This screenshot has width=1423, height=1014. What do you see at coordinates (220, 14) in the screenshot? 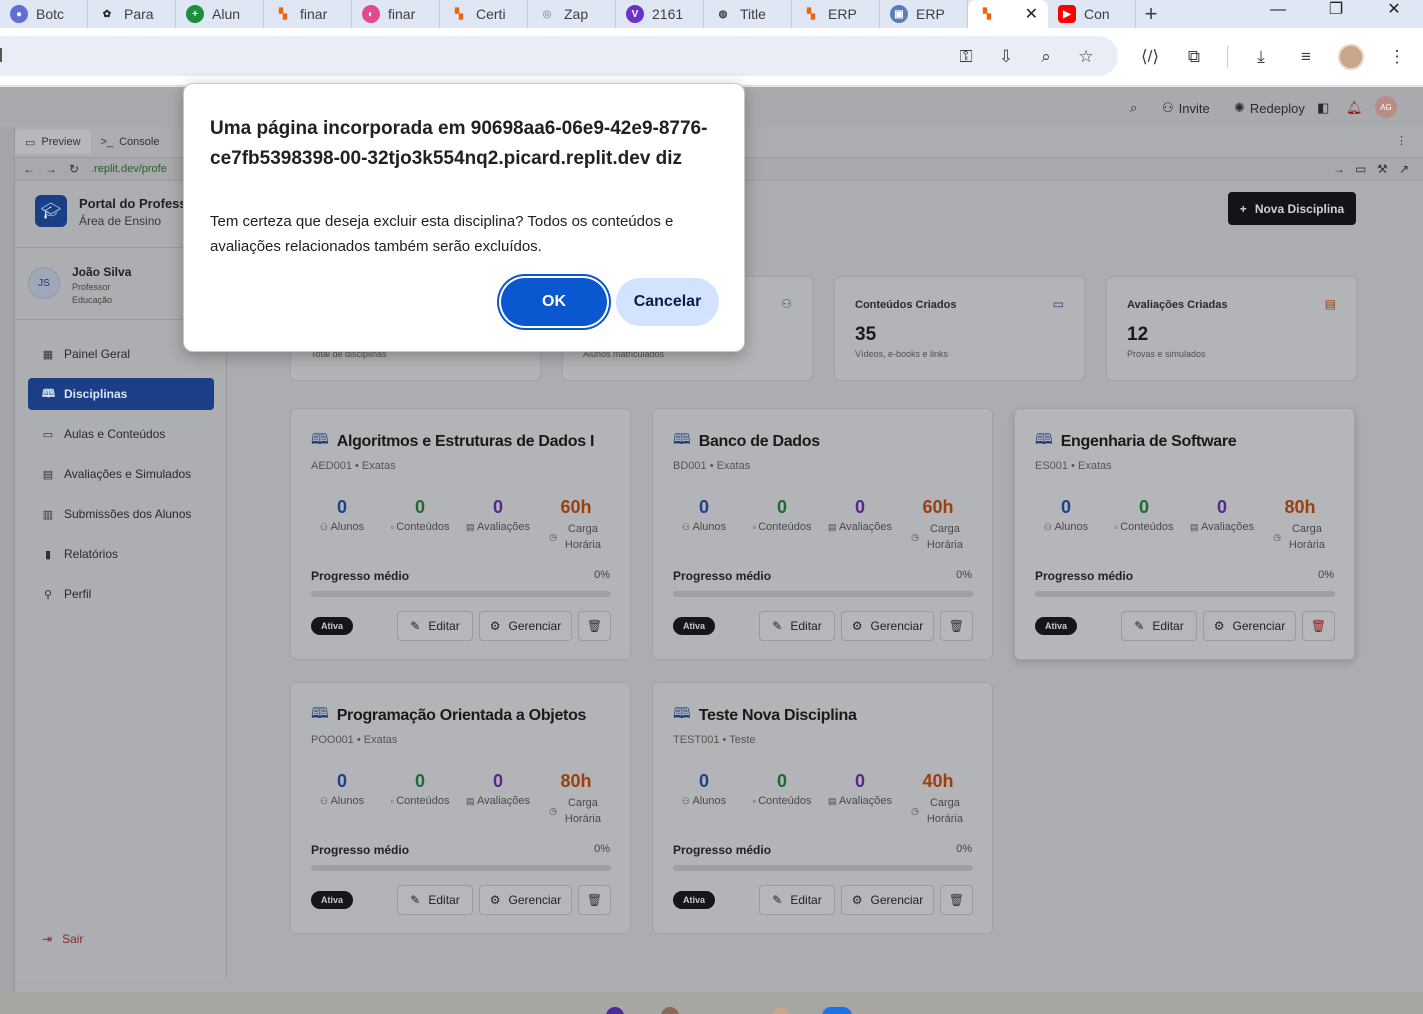
I see `browser-tab: + Alun` at bounding box center [220, 14].